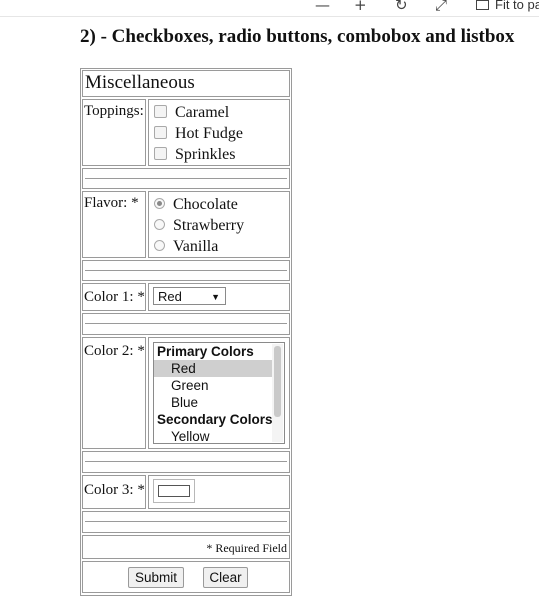 The width and height of the screenshot is (539, 609). What do you see at coordinates (114, 132) in the screenshot?
I see `toppings-label-cell: Toppings:` at bounding box center [114, 132].